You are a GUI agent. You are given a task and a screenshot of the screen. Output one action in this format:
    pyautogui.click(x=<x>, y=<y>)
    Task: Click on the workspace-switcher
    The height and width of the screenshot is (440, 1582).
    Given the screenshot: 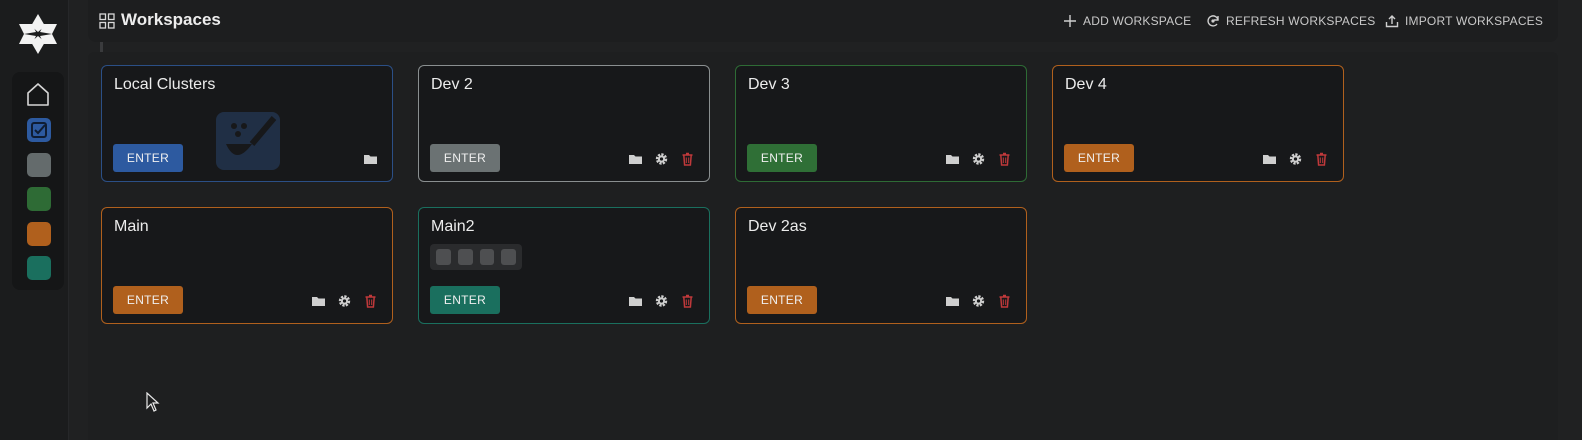 What is the action you would take?
    pyautogui.click(x=38, y=181)
    